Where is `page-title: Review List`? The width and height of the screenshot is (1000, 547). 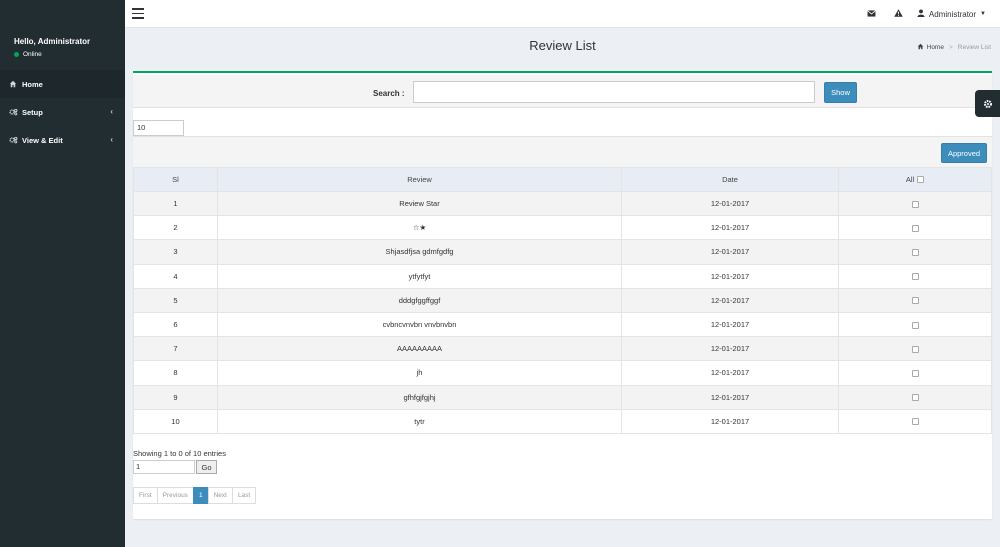
page-title: Review List is located at coordinates (562, 45).